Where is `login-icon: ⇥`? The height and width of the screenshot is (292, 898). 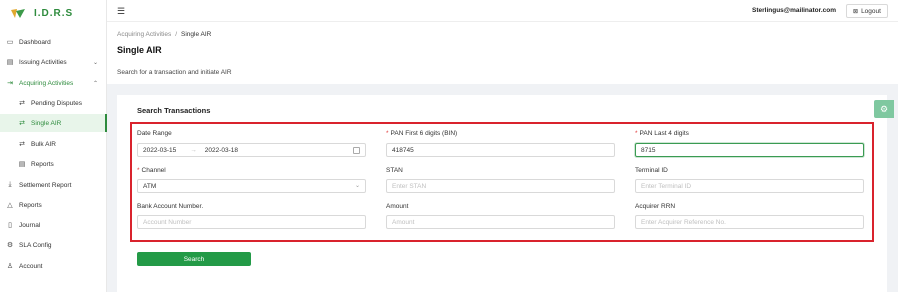
login-icon: ⇥ is located at coordinates (10, 83).